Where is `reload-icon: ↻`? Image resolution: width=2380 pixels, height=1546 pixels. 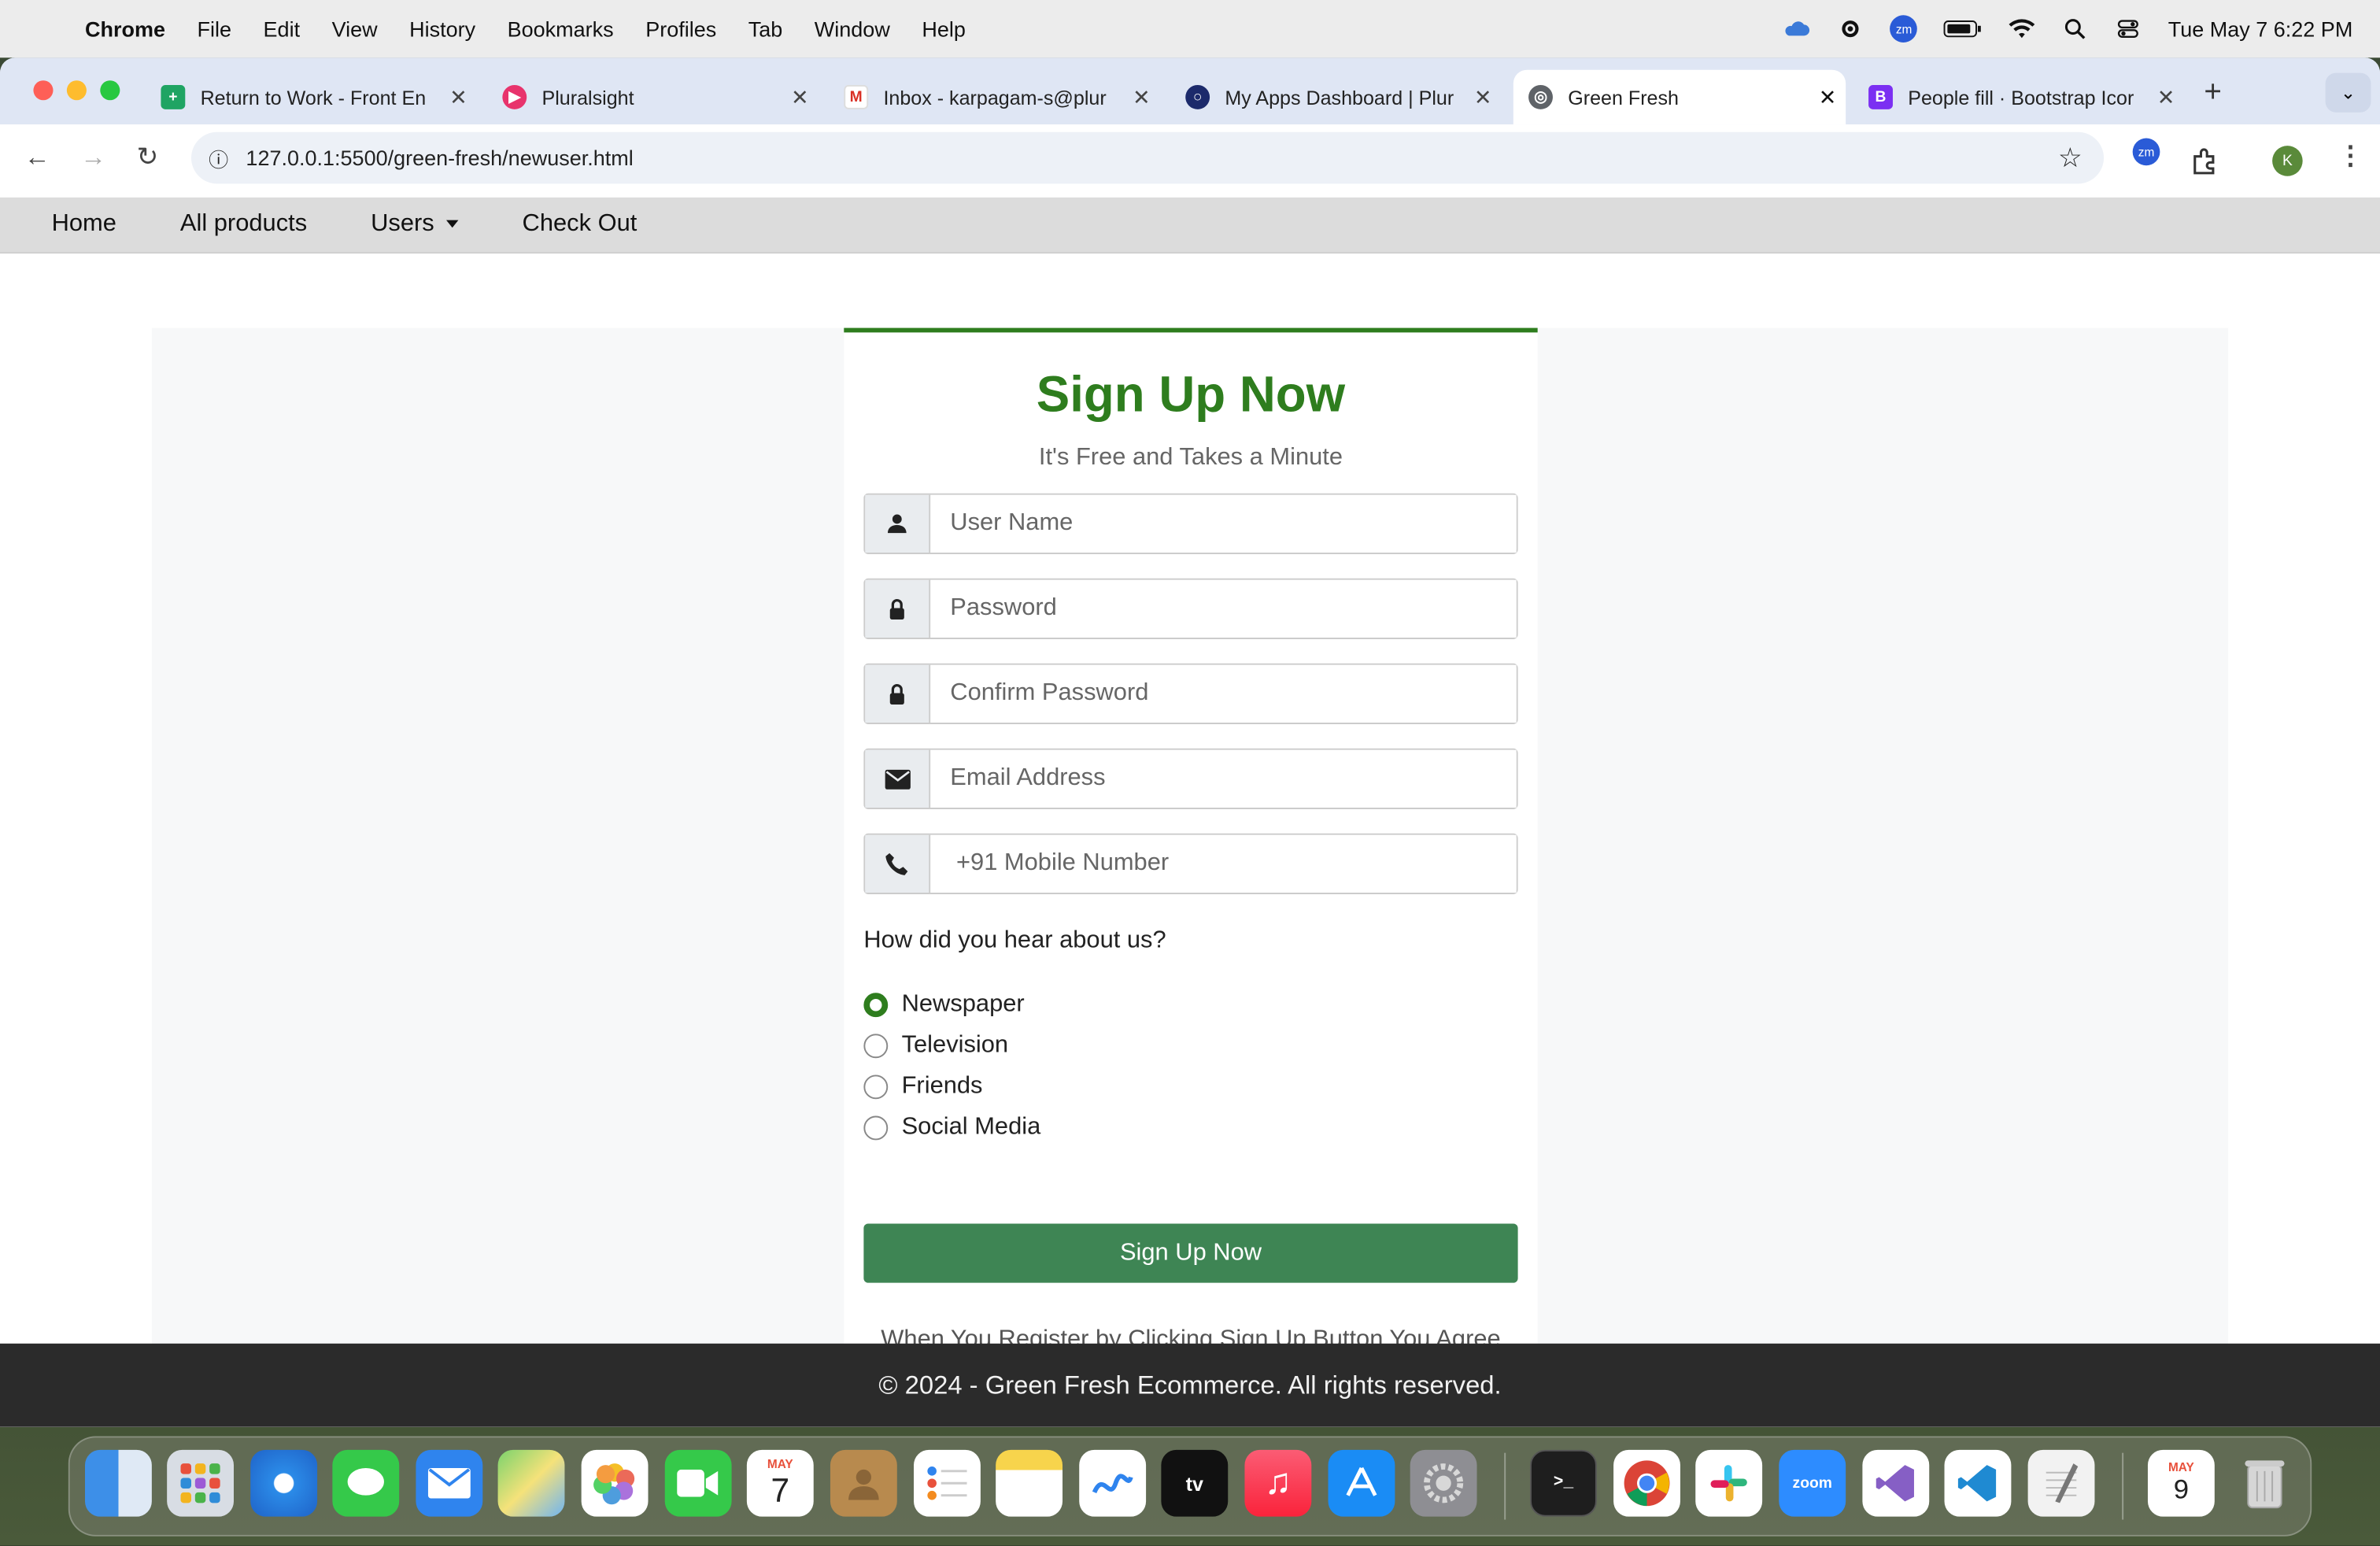
reload-icon: ↻ is located at coordinates (147, 157).